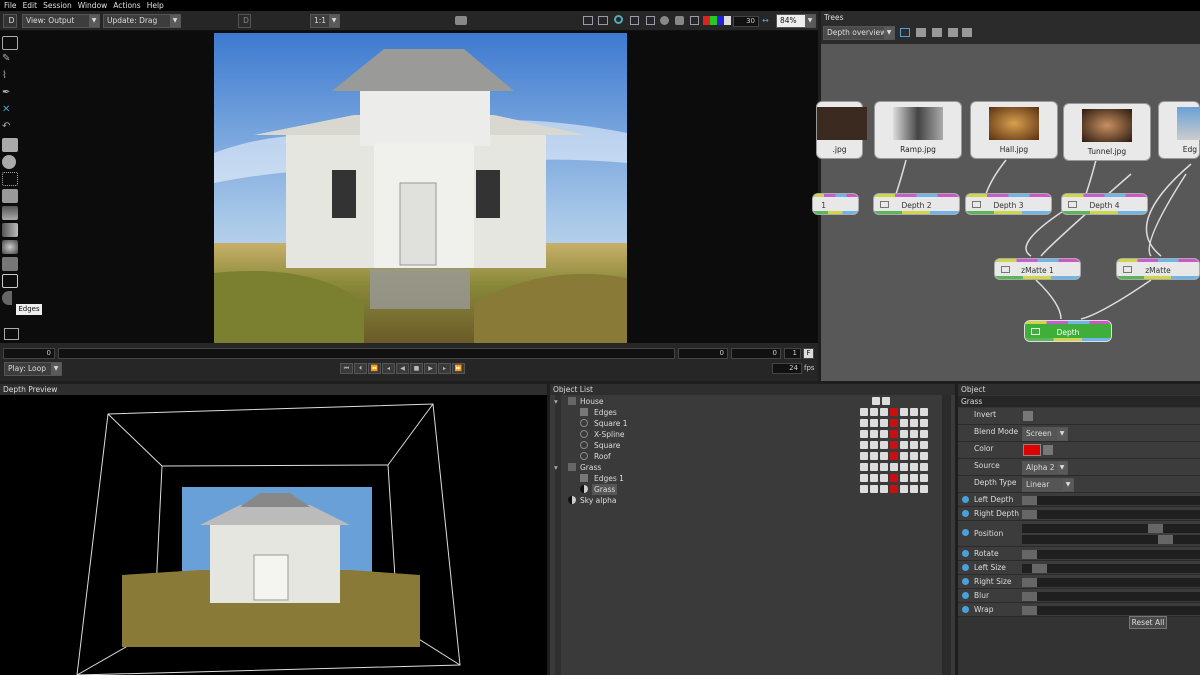 This screenshot has height=675, width=1200. What do you see at coordinates (360, 368) in the screenshot?
I see `prev-key-icon: ⏴` at bounding box center [360, 368].